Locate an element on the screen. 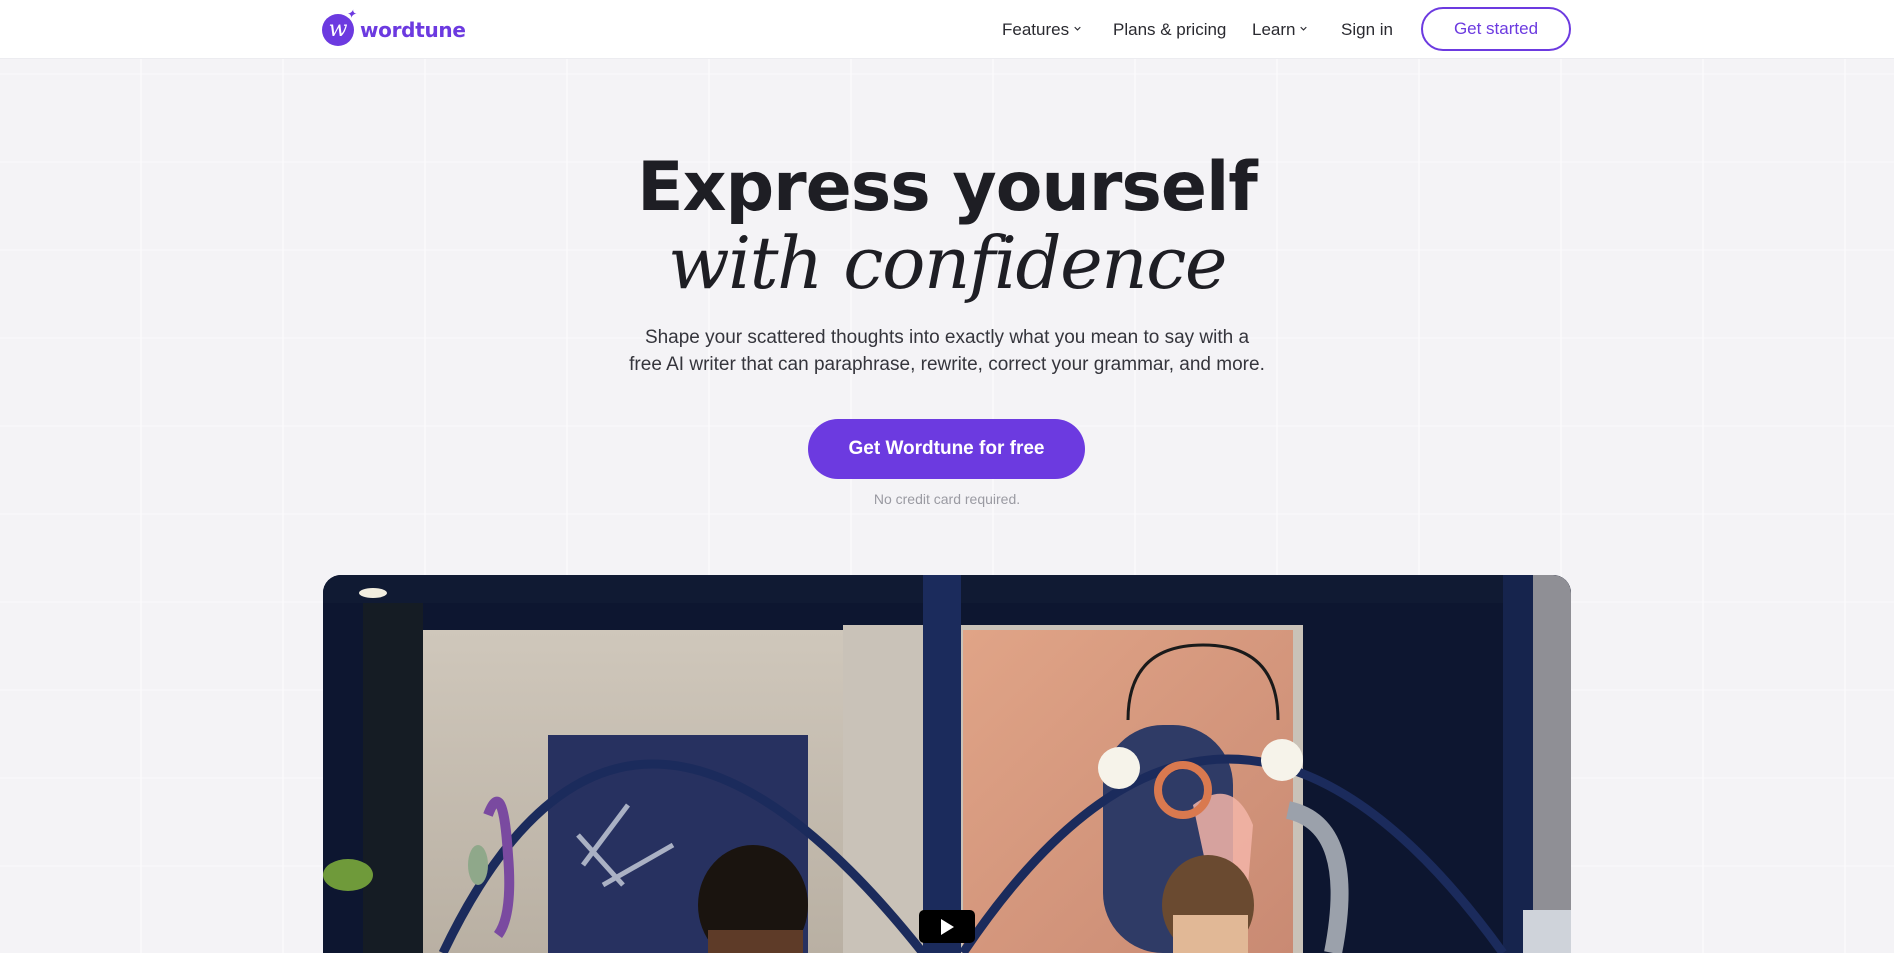 The image size is (1894, 953). brand-name: wordtune is located at coordinates (413, 30).